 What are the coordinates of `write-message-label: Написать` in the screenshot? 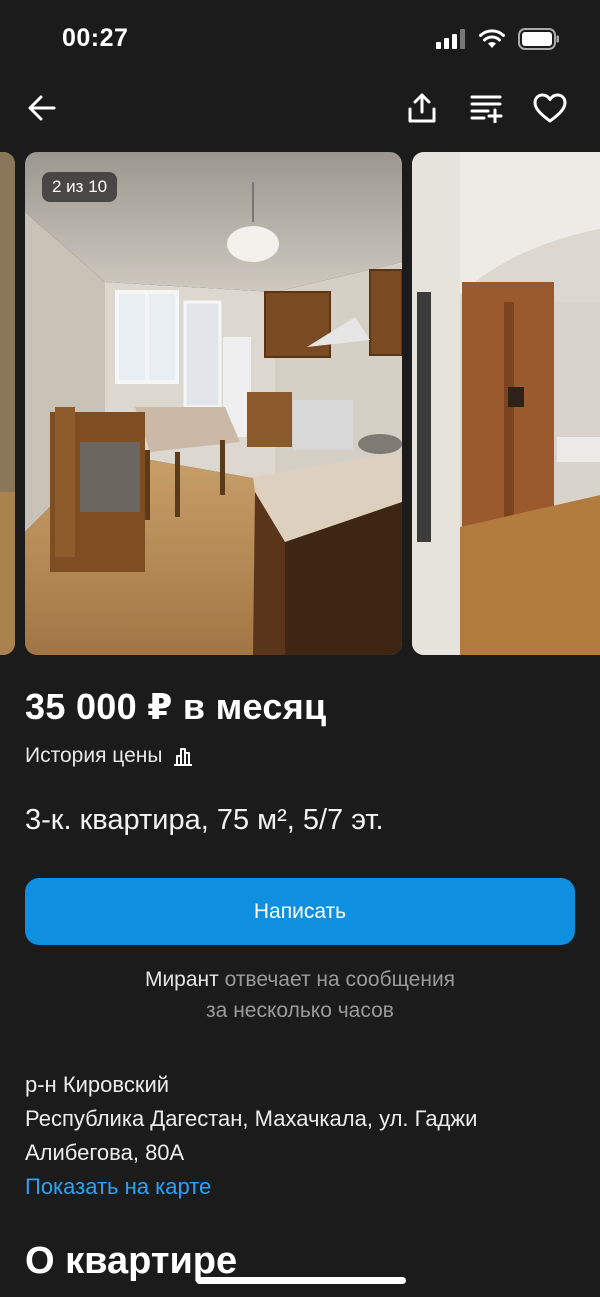 It's located at (300, 911).